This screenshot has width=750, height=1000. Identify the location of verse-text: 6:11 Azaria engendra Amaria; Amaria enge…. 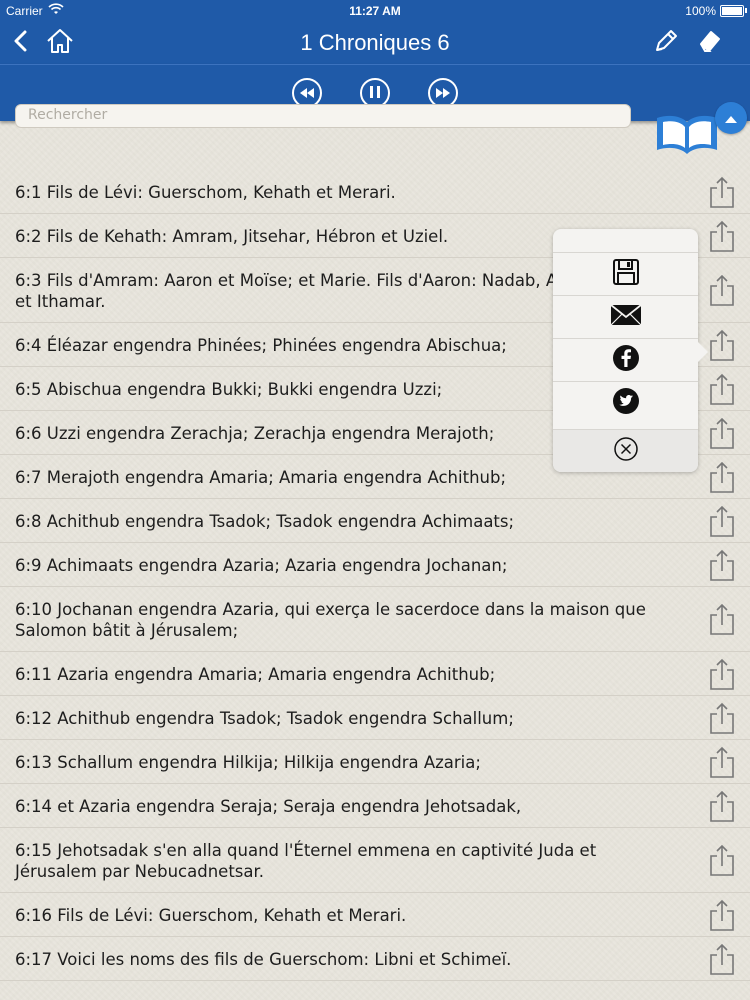
(255, 674).